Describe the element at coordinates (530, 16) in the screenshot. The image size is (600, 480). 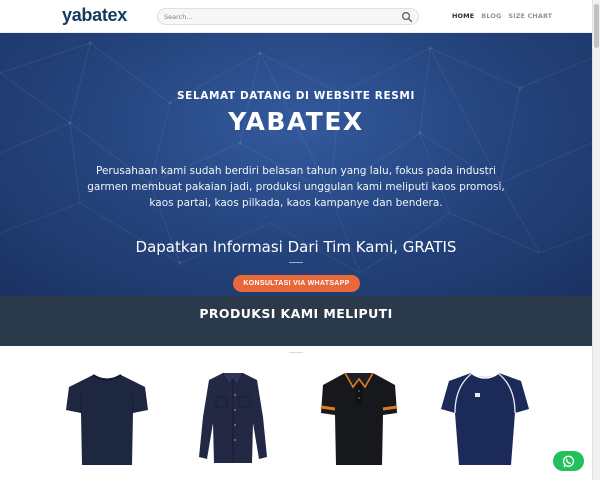
I see `nav-size-chart: SIZE CHART` at that location.